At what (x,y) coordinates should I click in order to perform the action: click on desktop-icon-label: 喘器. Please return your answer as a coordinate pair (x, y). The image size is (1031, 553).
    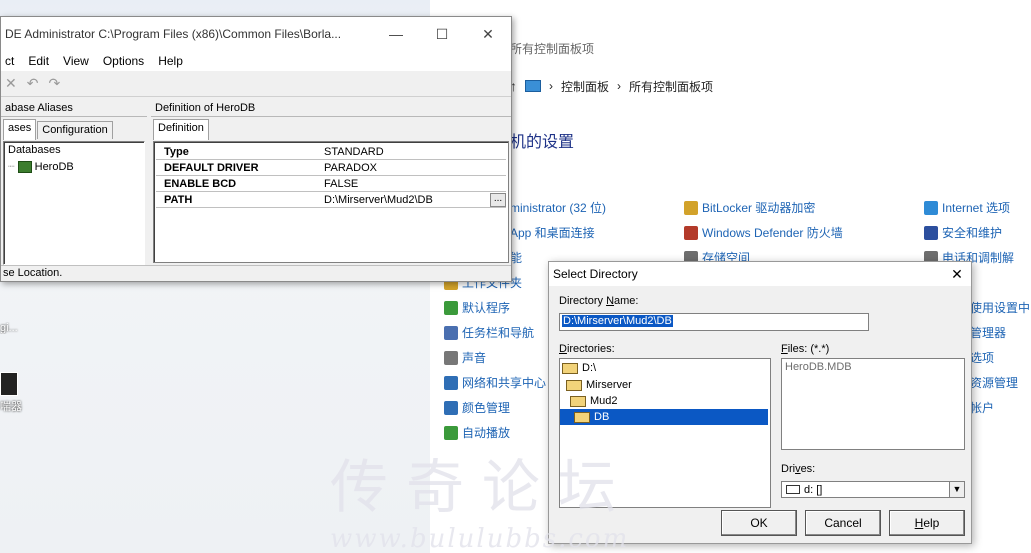
    Looking at the image, I should click on (11, 407).